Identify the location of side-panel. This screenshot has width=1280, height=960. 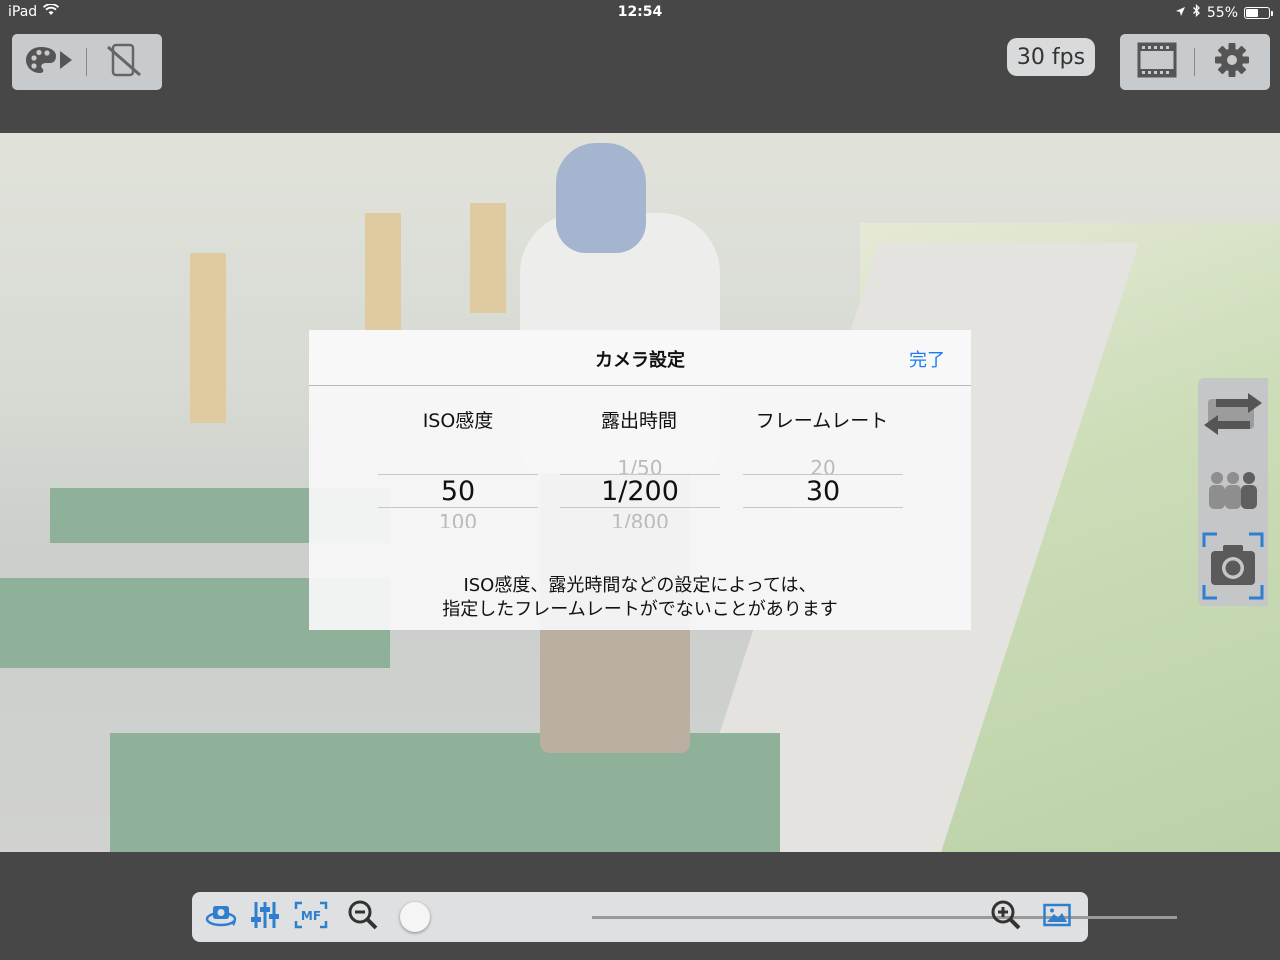
(1233, 492).